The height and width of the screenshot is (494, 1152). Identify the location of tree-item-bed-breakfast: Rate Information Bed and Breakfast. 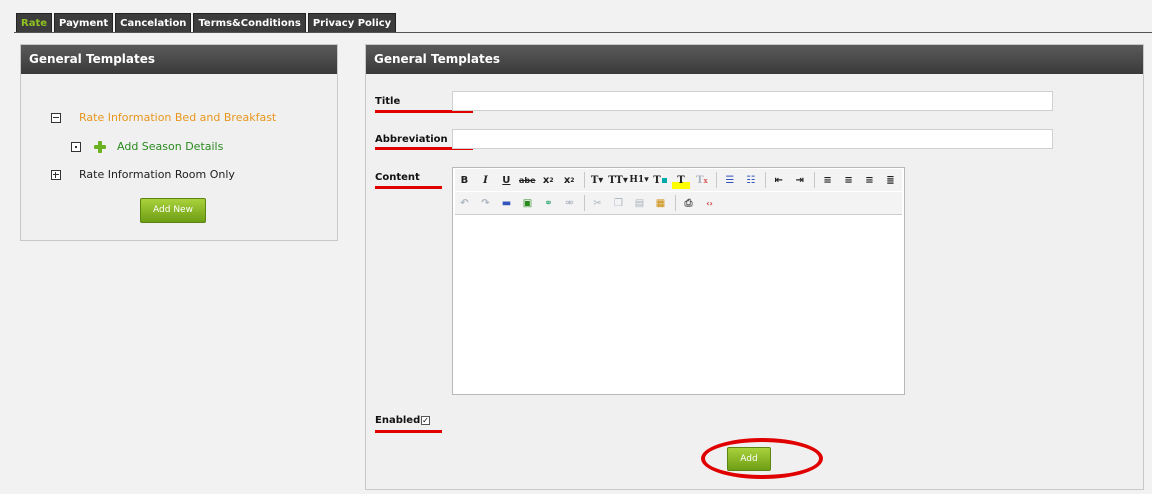
(163, 117).